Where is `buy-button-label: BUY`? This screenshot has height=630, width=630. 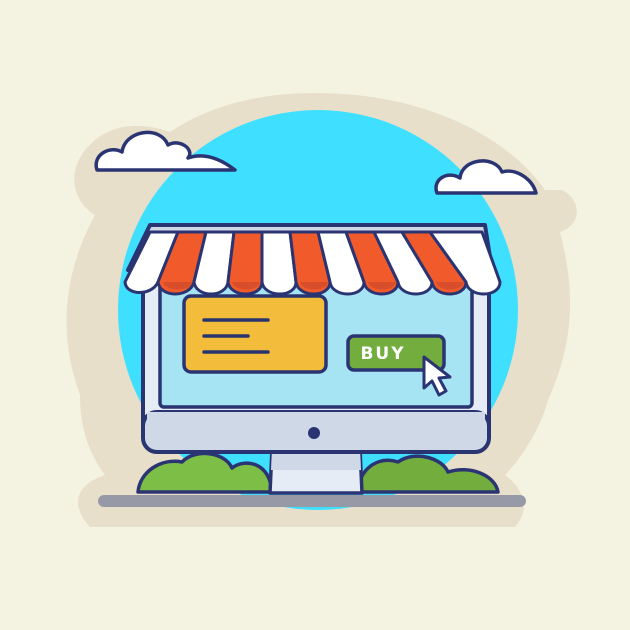
buy-button-label: BUY is located at coordinates (383, 353).